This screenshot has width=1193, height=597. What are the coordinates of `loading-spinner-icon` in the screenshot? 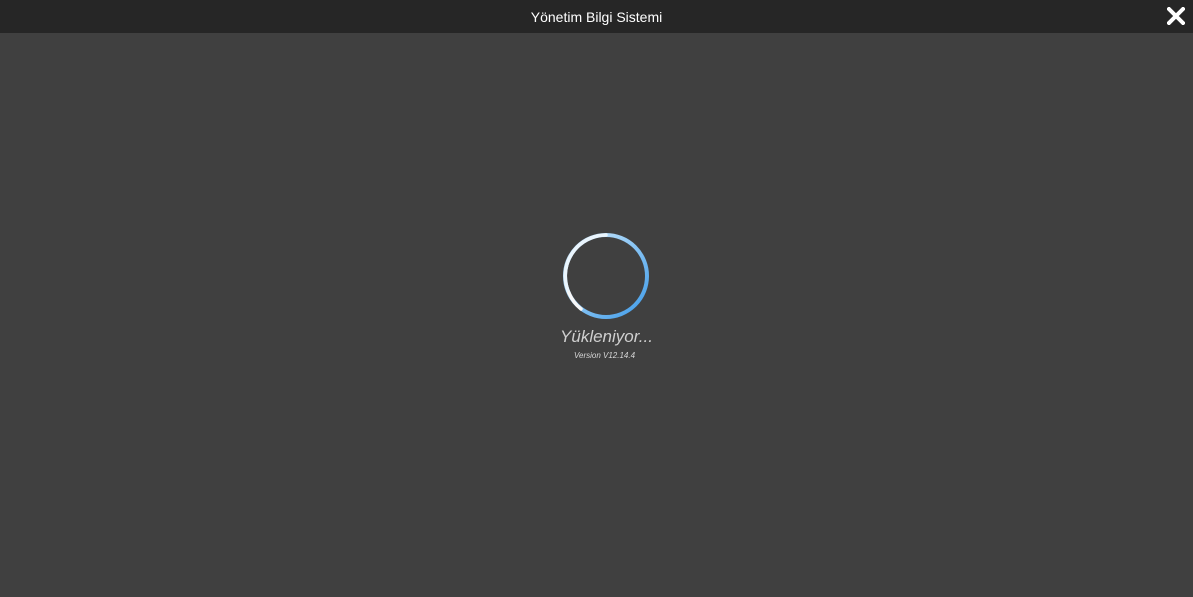 It's located at (606, 276).